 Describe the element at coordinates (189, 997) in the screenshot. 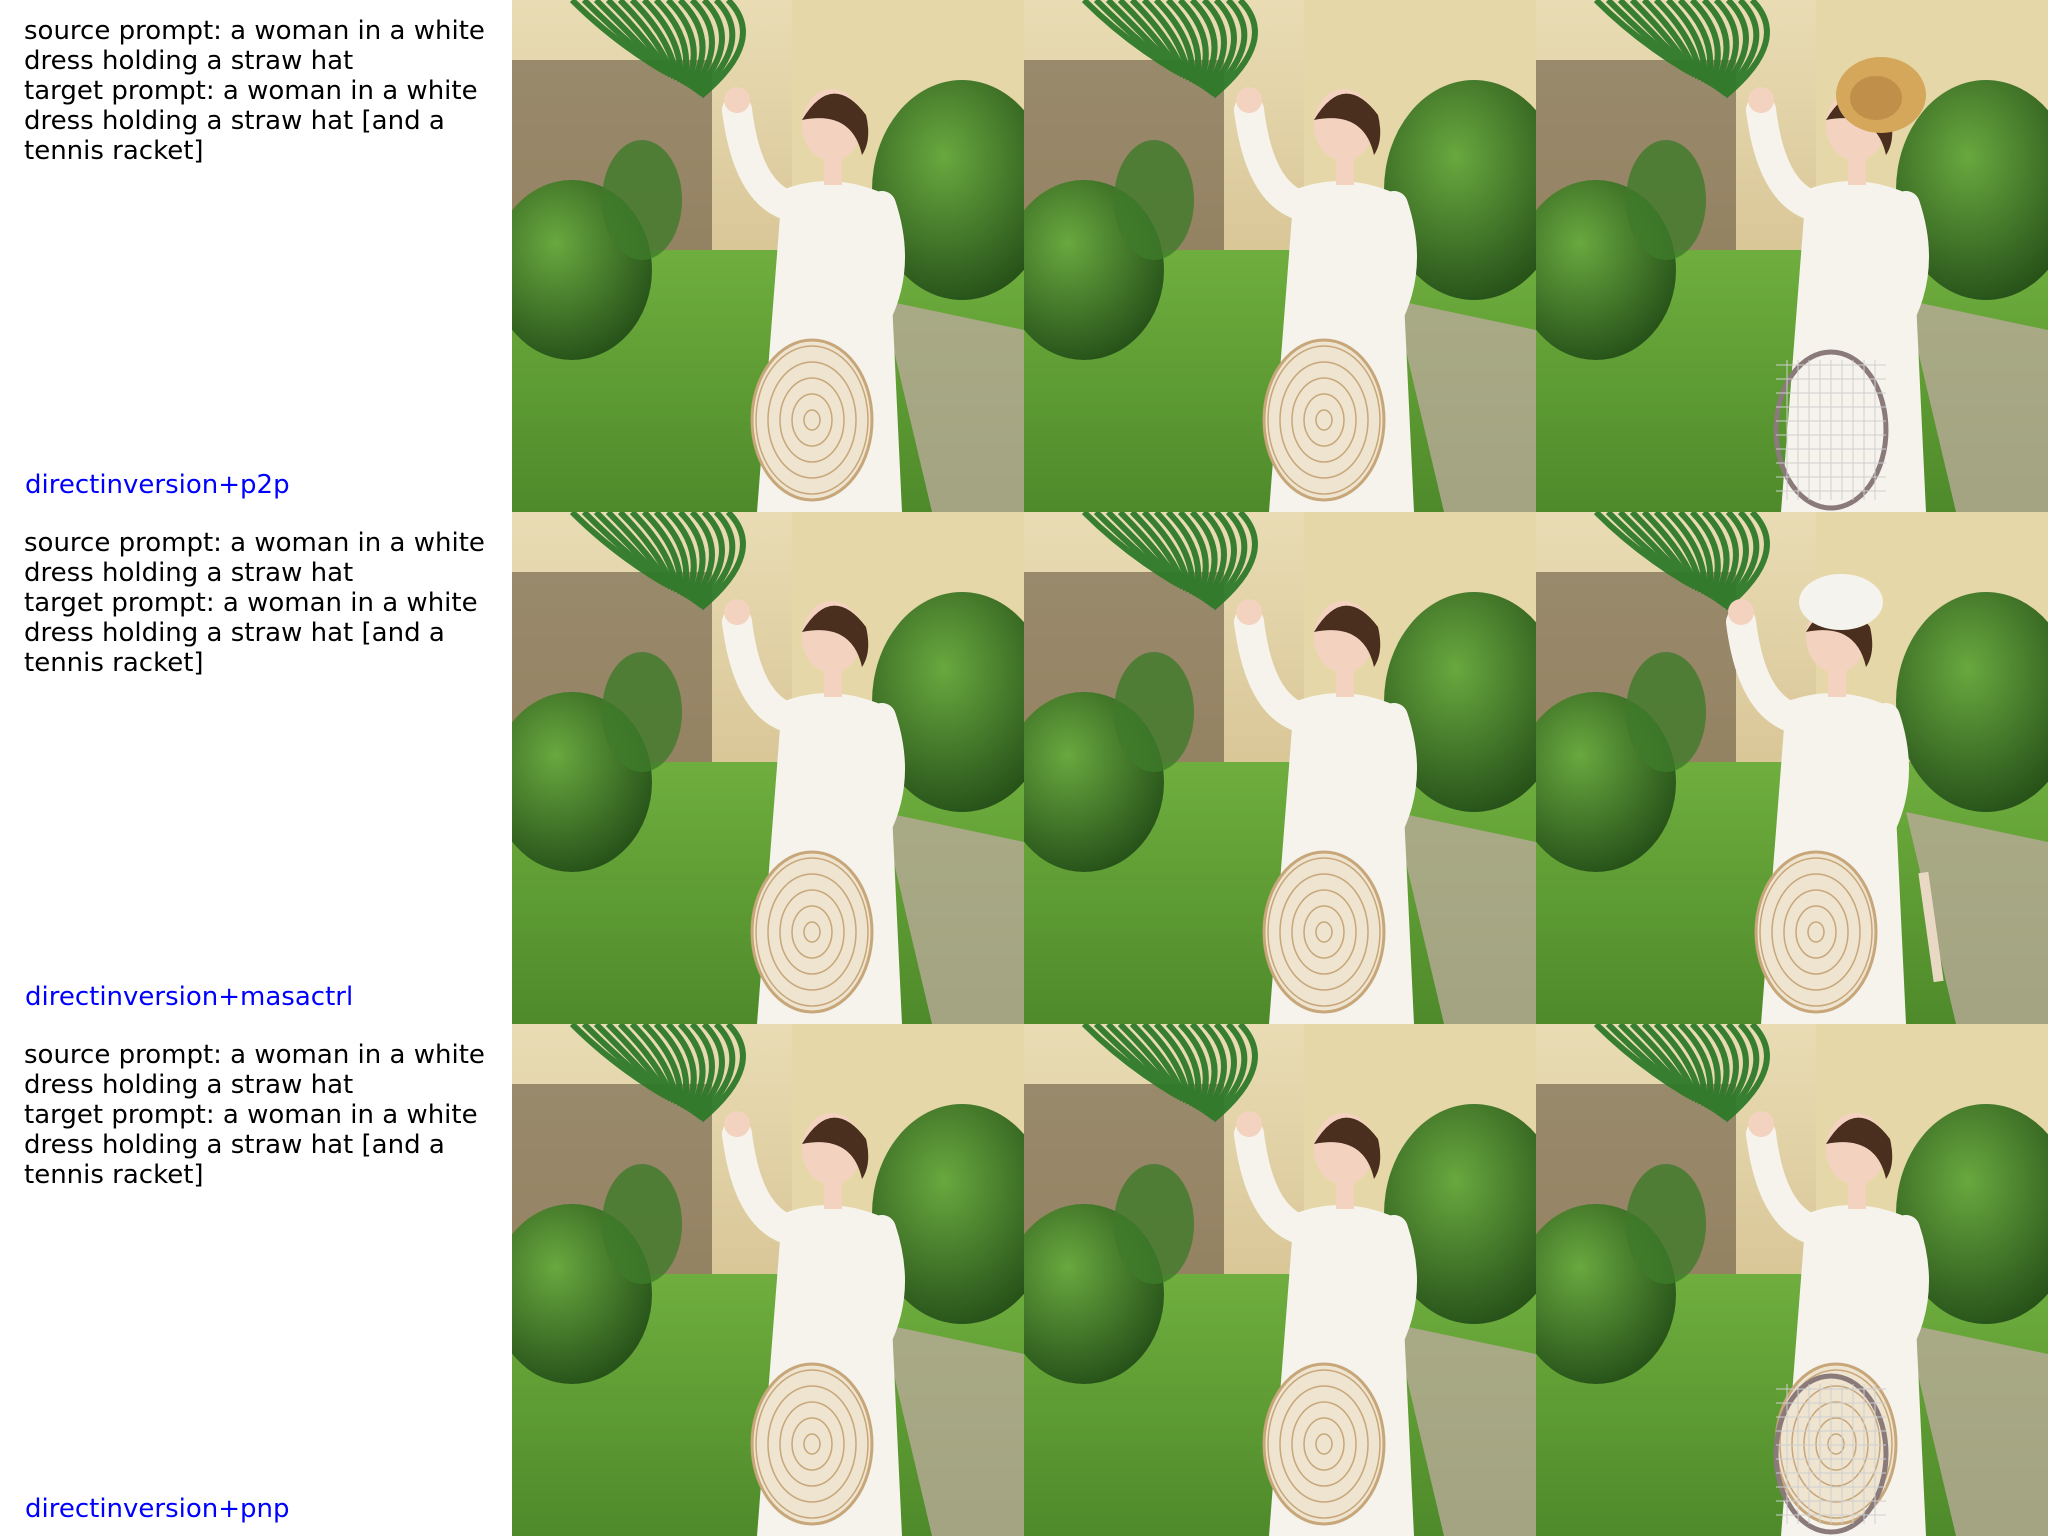

I see `method-label: directinversion+masactrl` at that location.